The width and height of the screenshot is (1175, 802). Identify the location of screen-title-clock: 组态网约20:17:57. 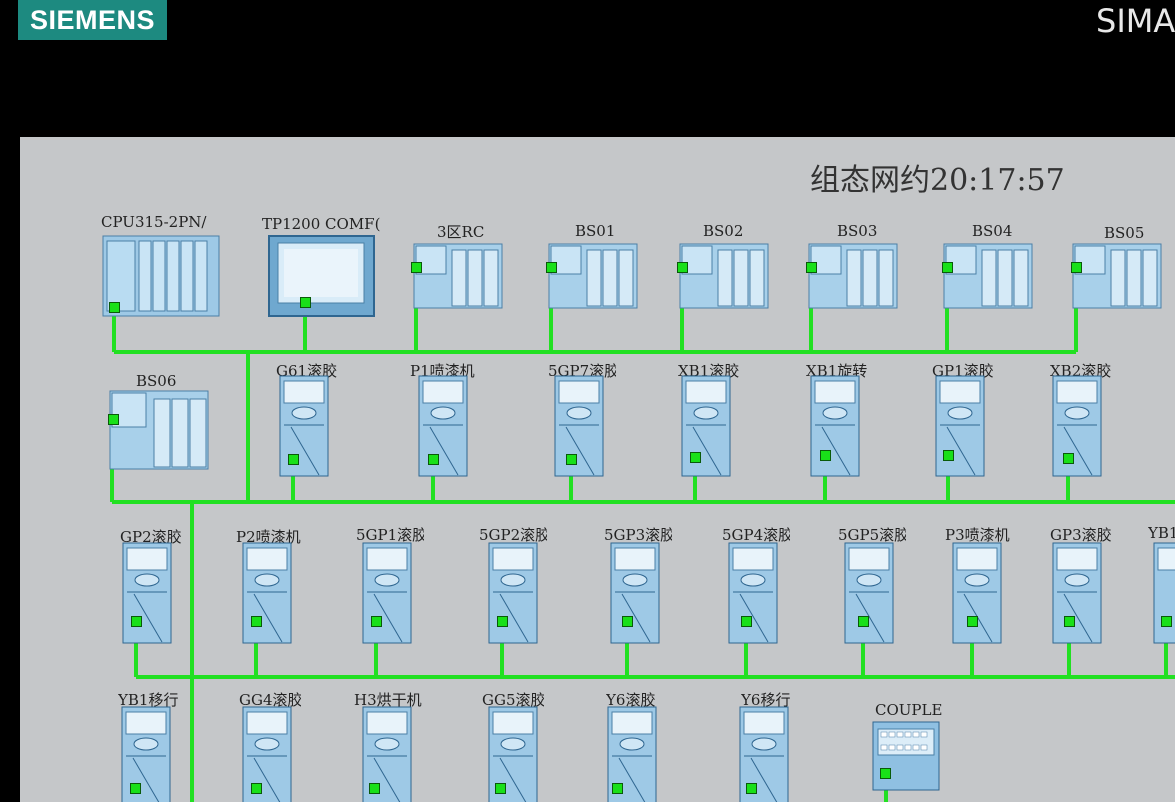
(937, 180).